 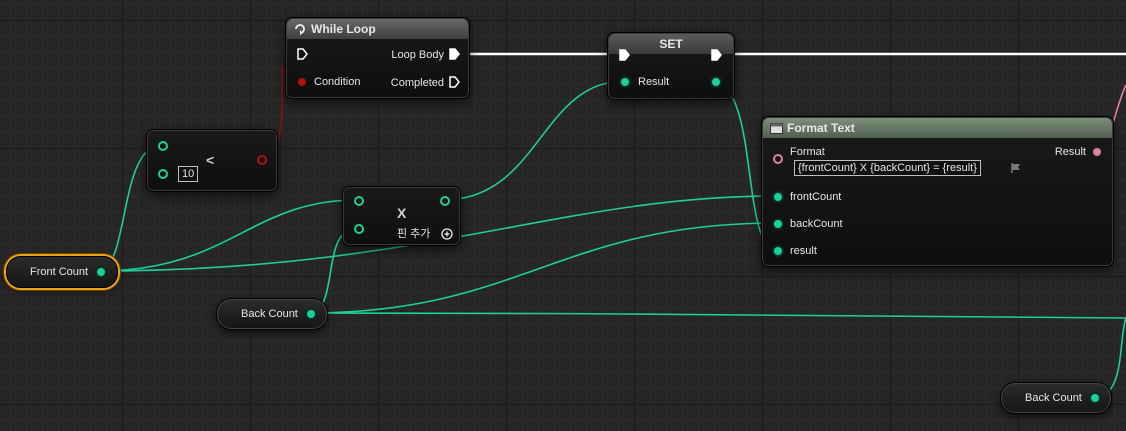 What do you see at coordinates (534, 140) in the screenshot?
I see `int-wire-multiply-set` at bounding box center [534, 140].